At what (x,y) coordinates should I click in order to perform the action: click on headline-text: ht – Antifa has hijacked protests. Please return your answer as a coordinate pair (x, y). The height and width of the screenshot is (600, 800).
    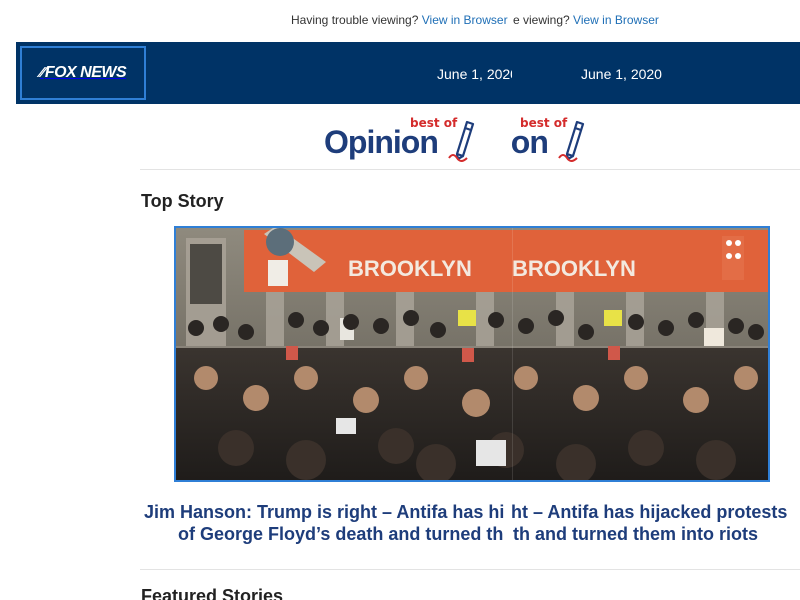
    Looking at the image, I should click on (649, 512).